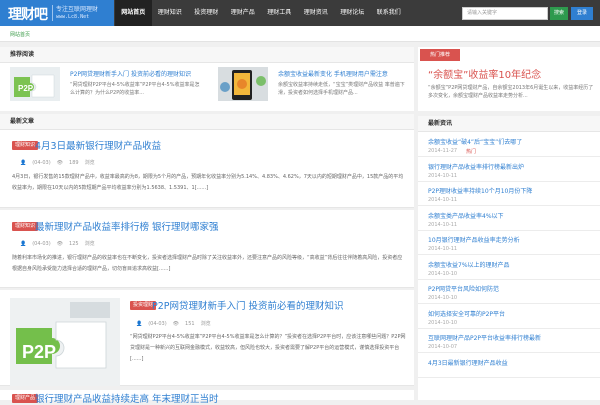  I want to click on article-item: 理财产品 银行理财产品收益持续走高 年末理财正当时, so click(207, 397).